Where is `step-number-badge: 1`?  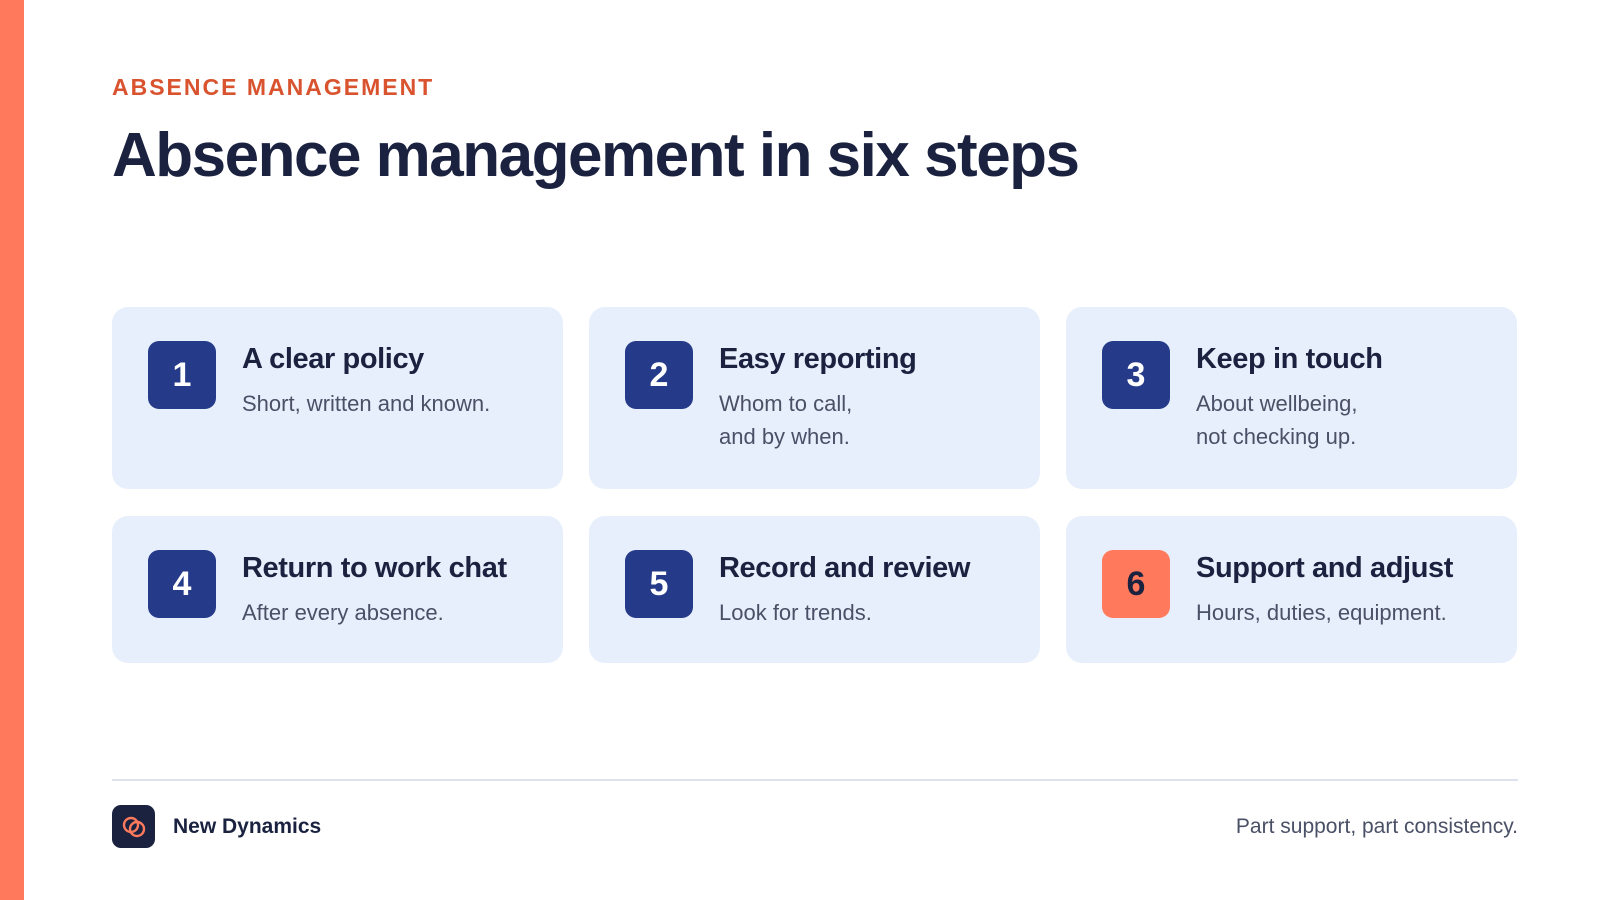 step-number-badge: 1 is located at coordinates (182, 375).